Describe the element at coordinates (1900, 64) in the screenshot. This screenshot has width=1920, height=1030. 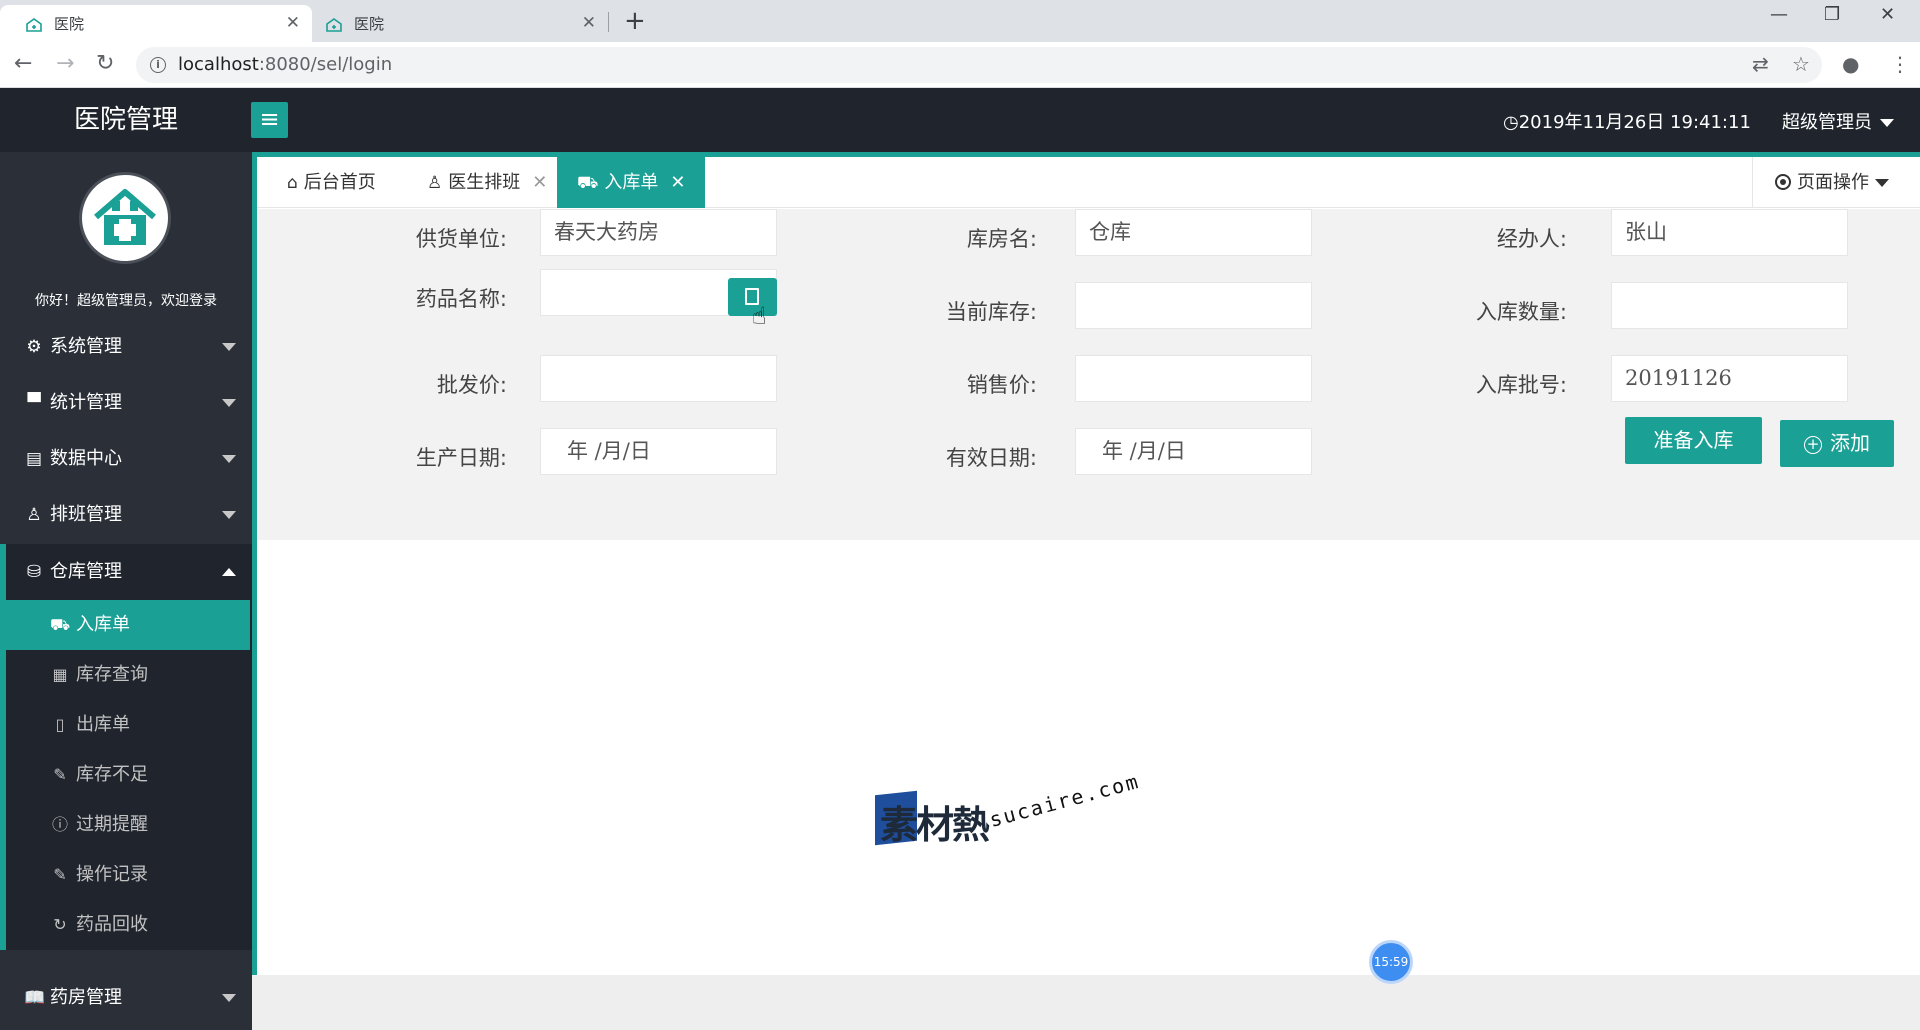
I see `kebab-menu-icon: ⋮` at that location.